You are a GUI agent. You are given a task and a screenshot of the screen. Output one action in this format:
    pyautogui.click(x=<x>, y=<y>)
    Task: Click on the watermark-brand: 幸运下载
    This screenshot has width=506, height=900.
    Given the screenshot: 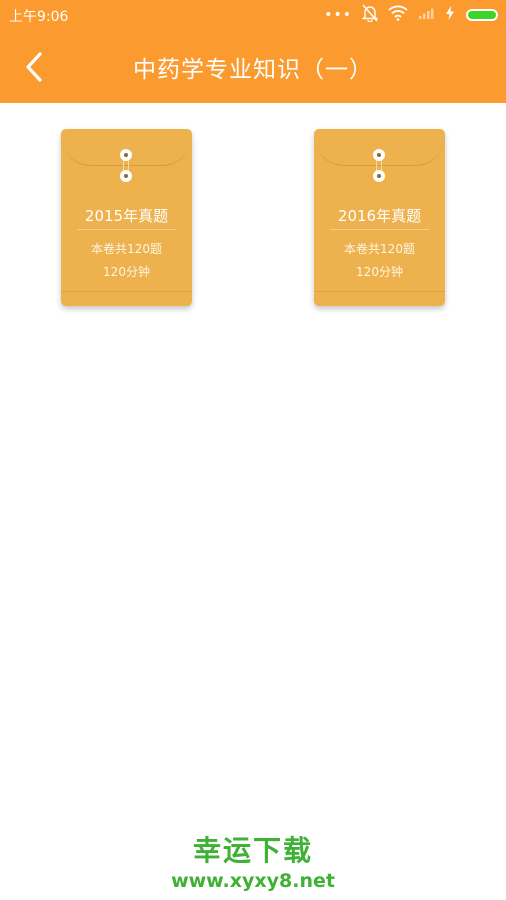 What is the action you would take?
    pyautogui.click(x=252, y=850)
    